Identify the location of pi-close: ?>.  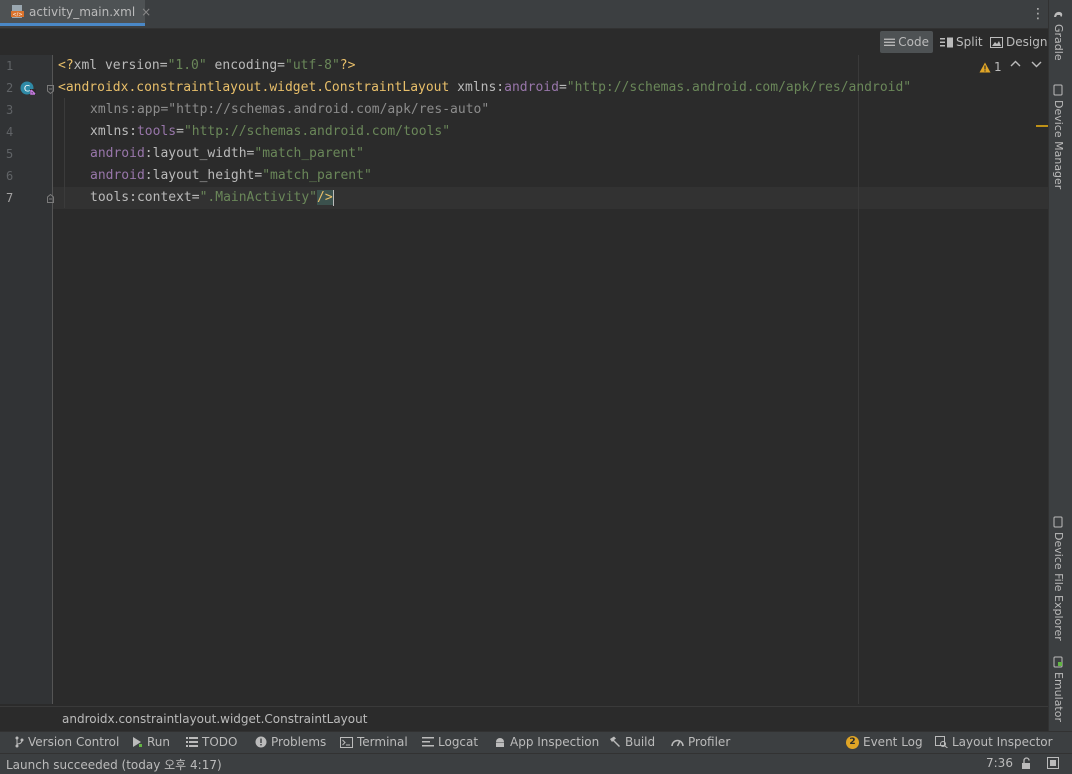
(347, 65).